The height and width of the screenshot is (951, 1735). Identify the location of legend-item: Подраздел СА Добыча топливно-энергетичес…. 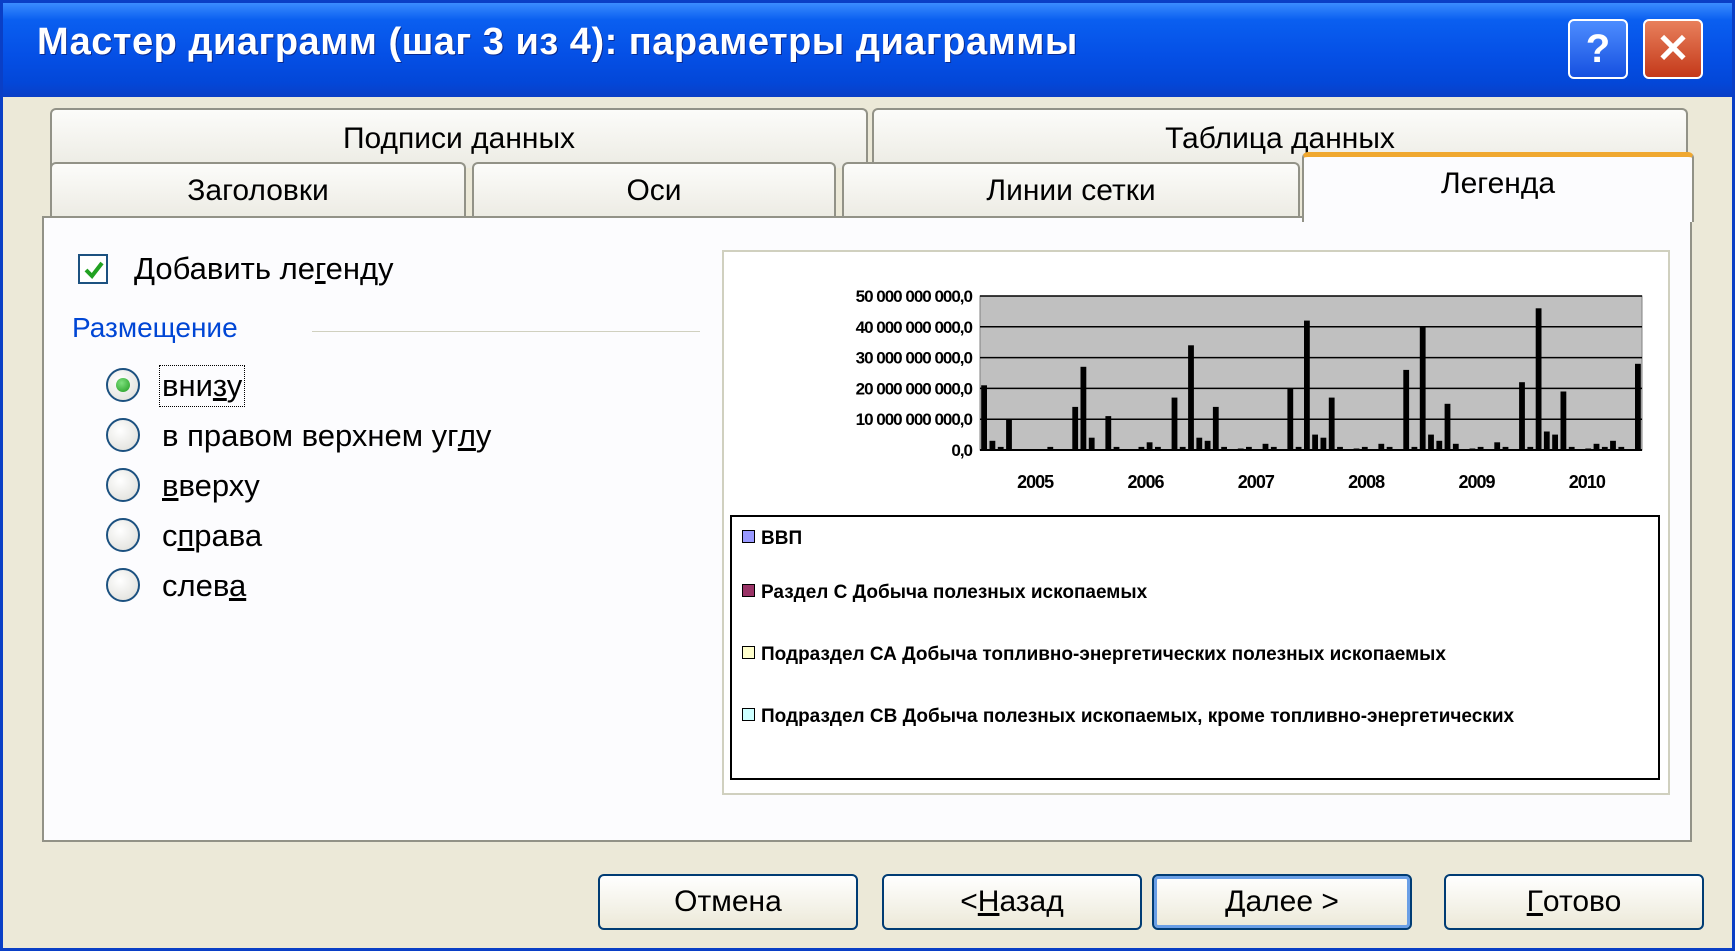
(1187, 654).